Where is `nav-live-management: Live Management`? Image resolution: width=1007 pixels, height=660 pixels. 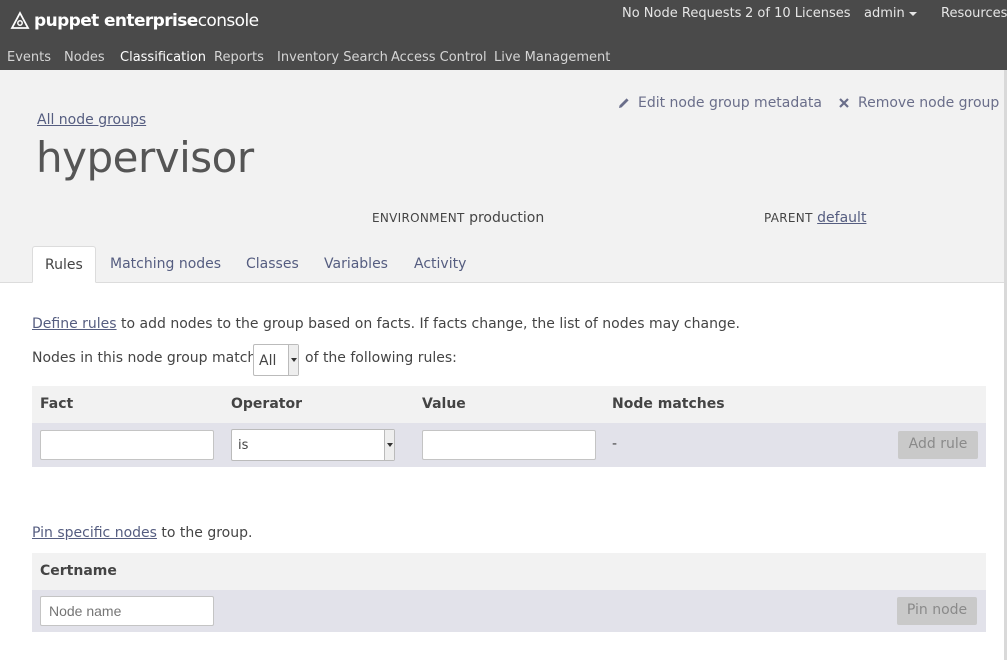
nav-live-management: Live Management is located at coordinates (552, 57).